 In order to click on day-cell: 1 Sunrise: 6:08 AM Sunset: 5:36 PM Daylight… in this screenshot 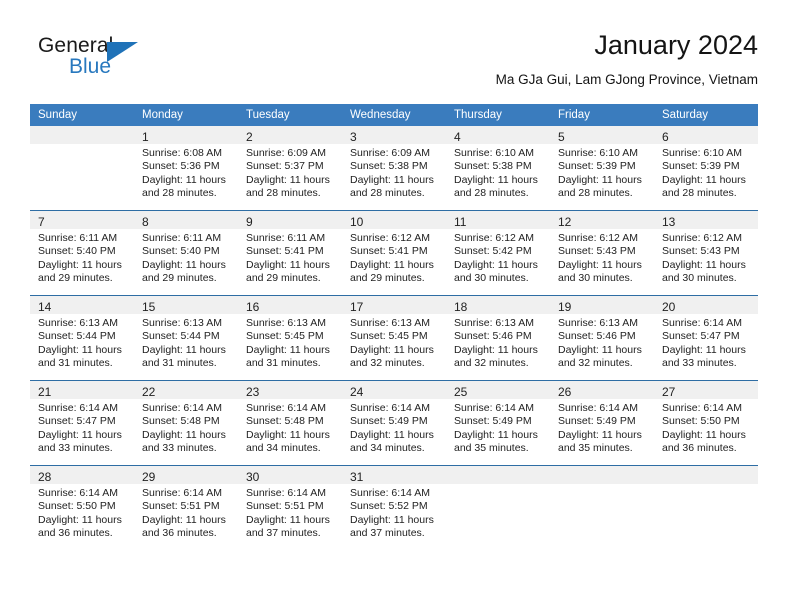, I will do `click(186, 168)`.